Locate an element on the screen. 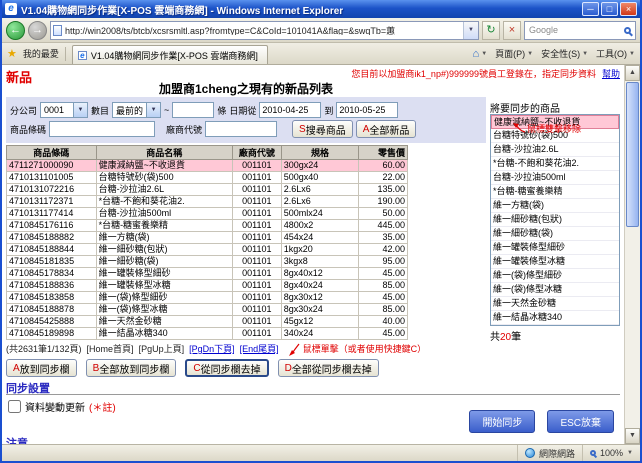 The image size is (642, 463). sync-list-item: 台糖-沙拉油500ml is located at coordinates (555, 178).